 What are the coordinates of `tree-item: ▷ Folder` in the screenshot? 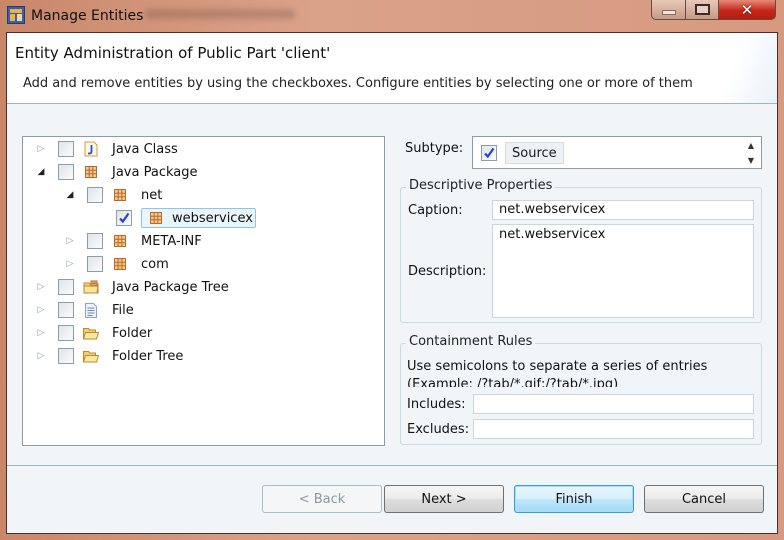 It's located at (95, 333).